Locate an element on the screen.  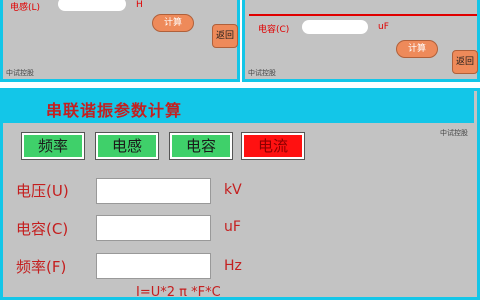
tab-current: 电流 is located at coordinates (273, 146).